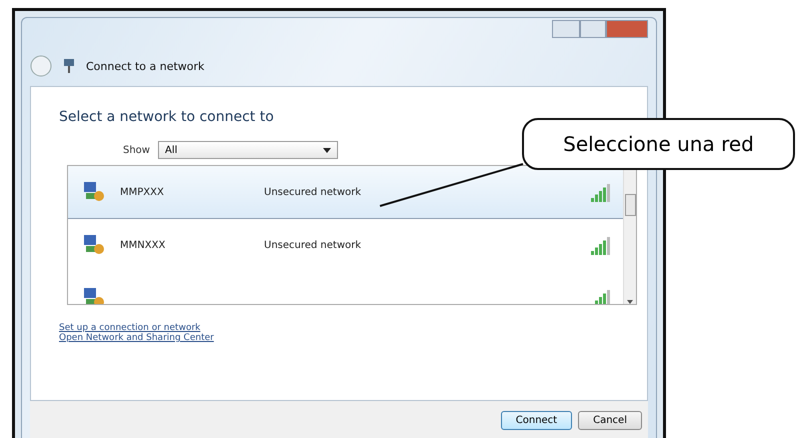 Image resolution: width=802 pixels, height=438 pixels. I want to click on link: Open Network and Sharing Center, so click(136, 338).